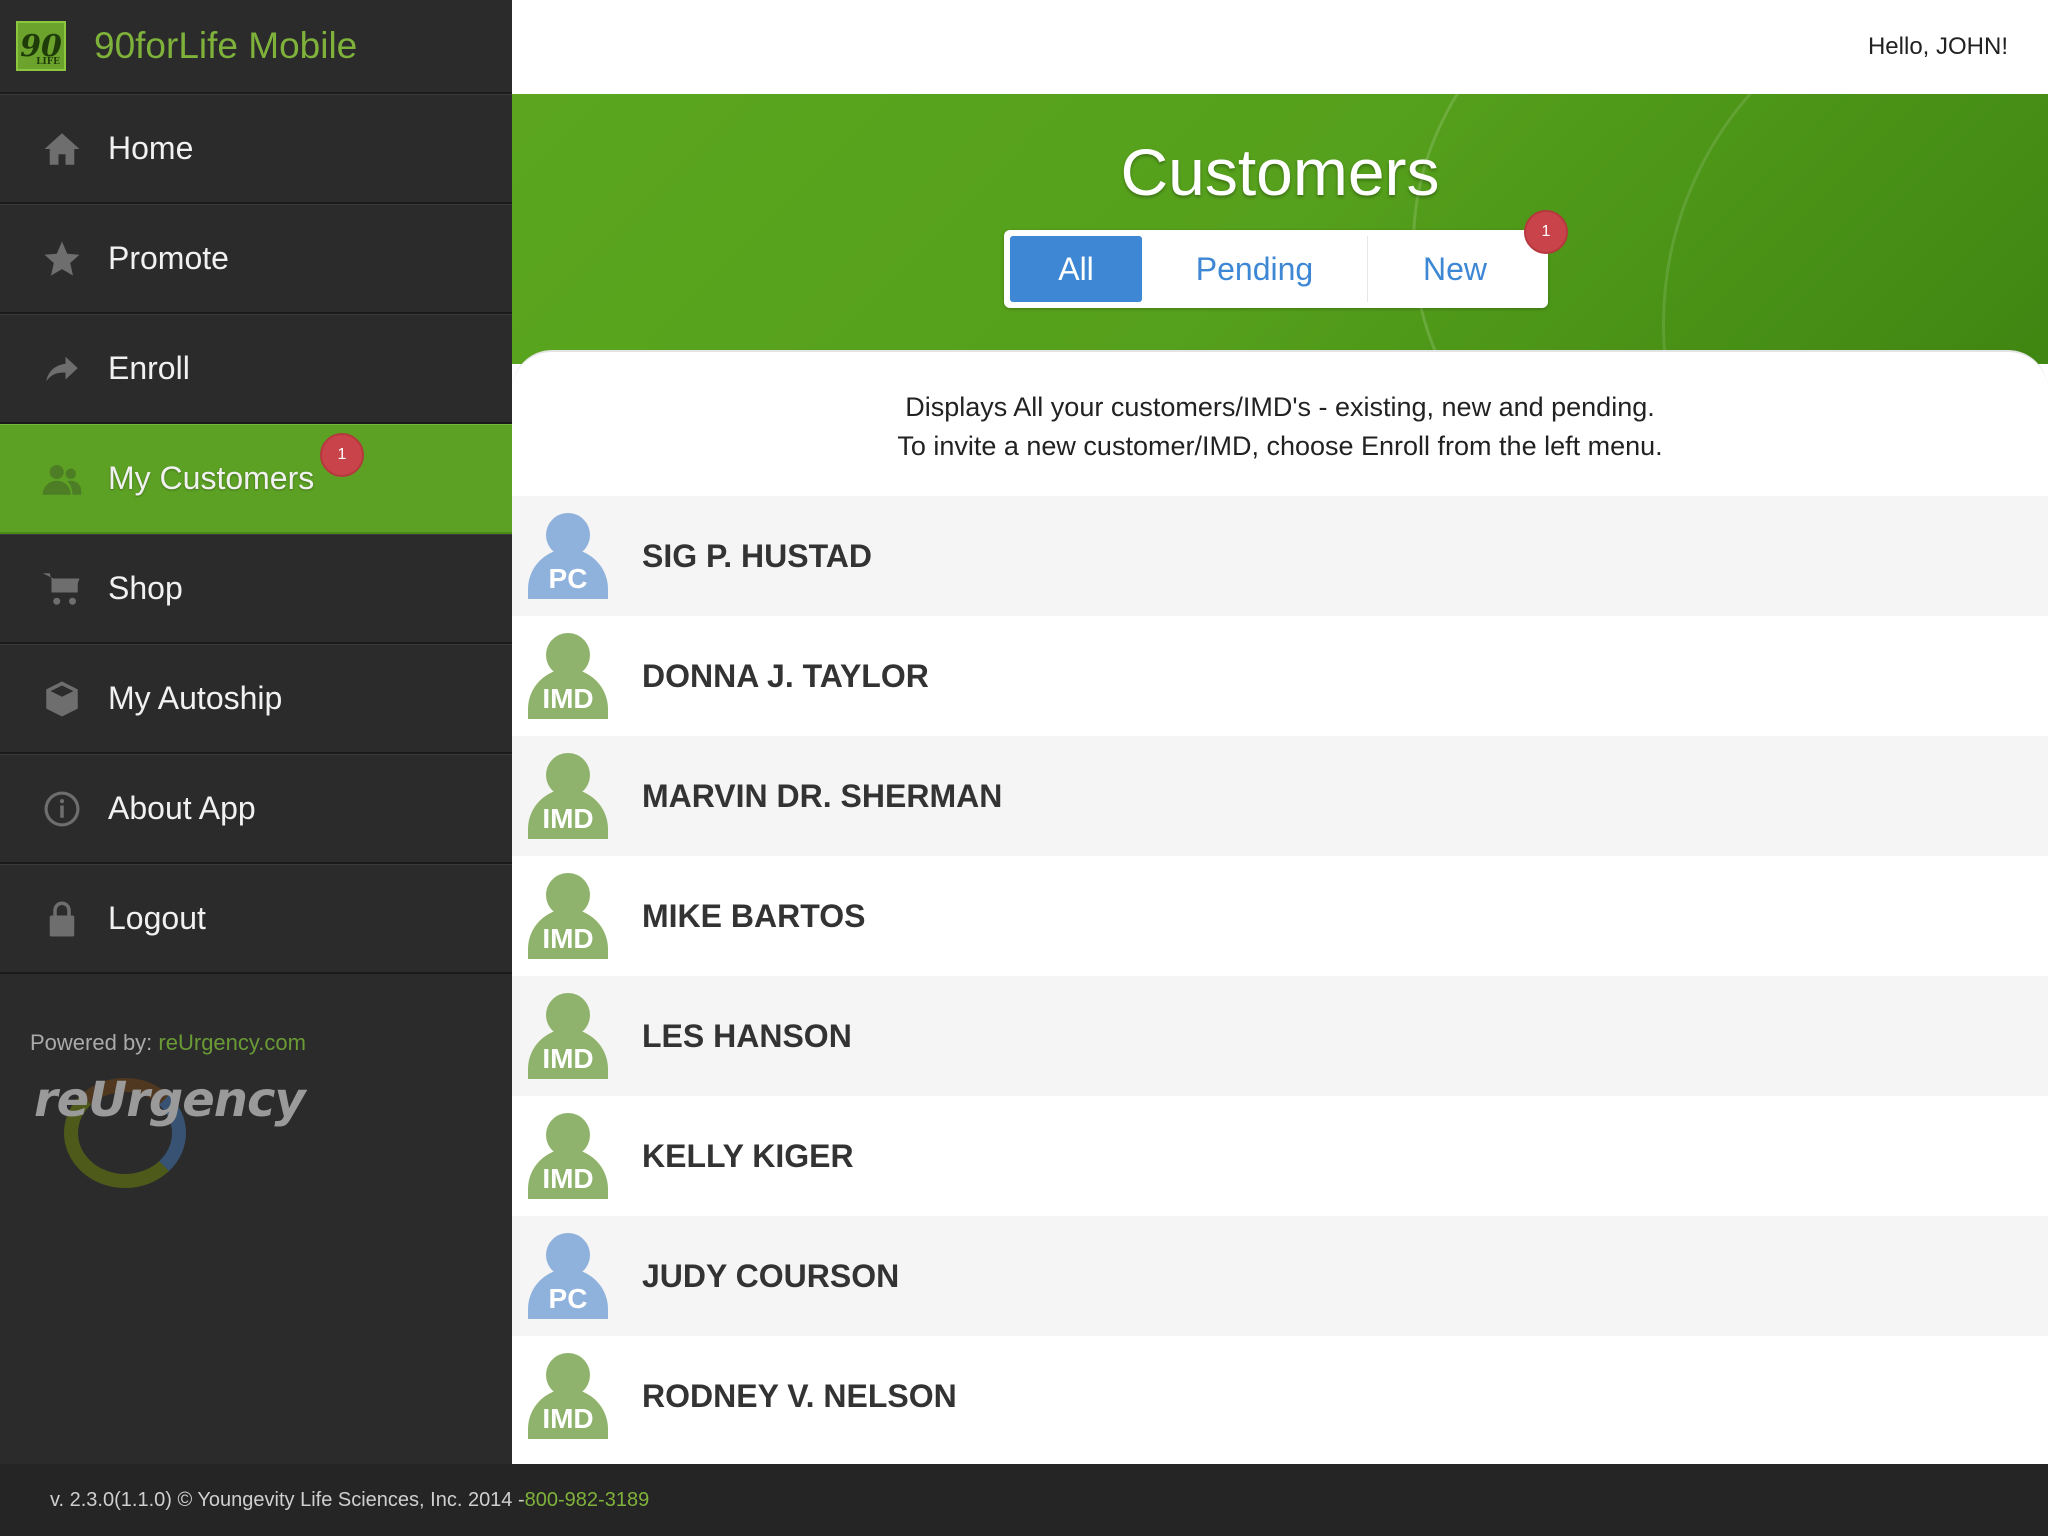  I want to click on sidebar-item-home: Home, so click(256, 149).